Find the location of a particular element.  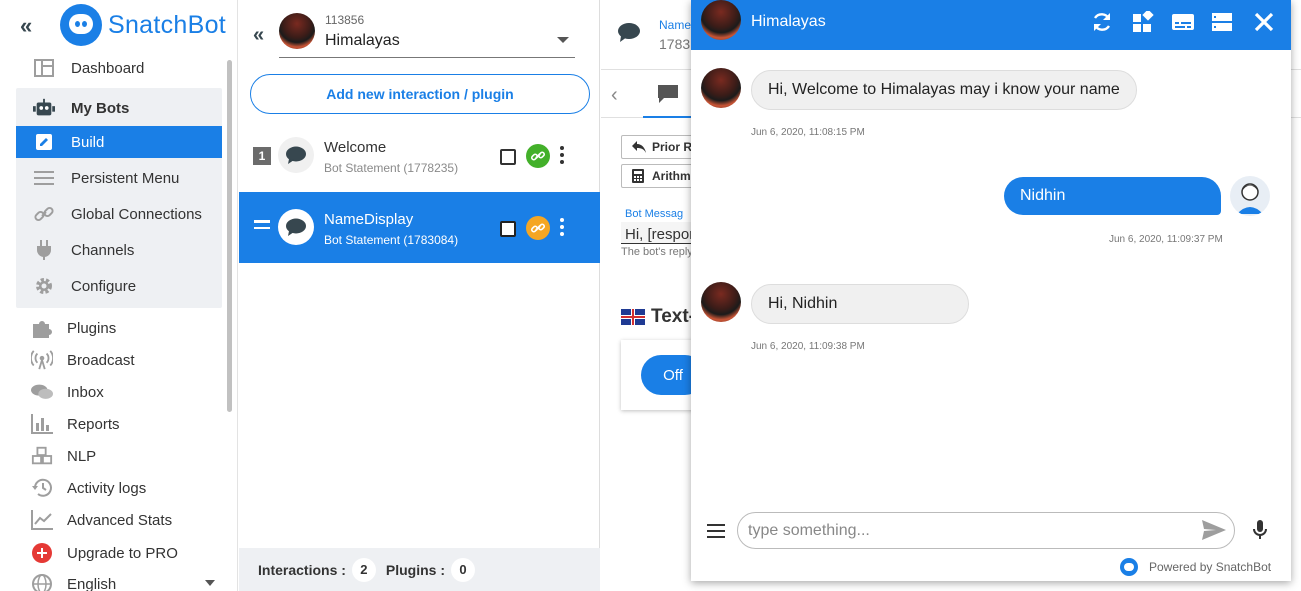

sidebar-item-dashboard: Dashboard is located at coordinates (119, 68).